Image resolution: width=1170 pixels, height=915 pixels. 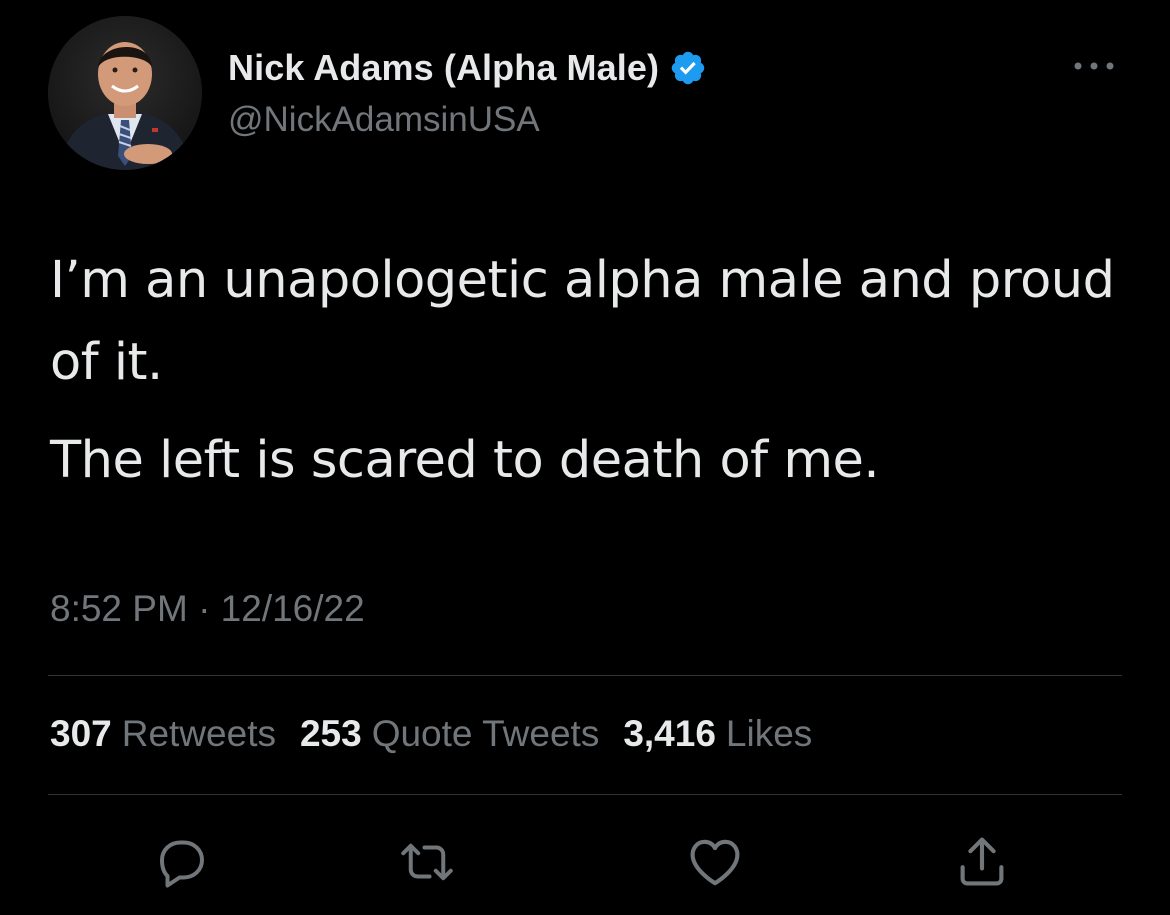 What do you see at coordinates (81, 733) in the screenshot?
I see `retweets-count: 307` at bounding box center [81, 733].